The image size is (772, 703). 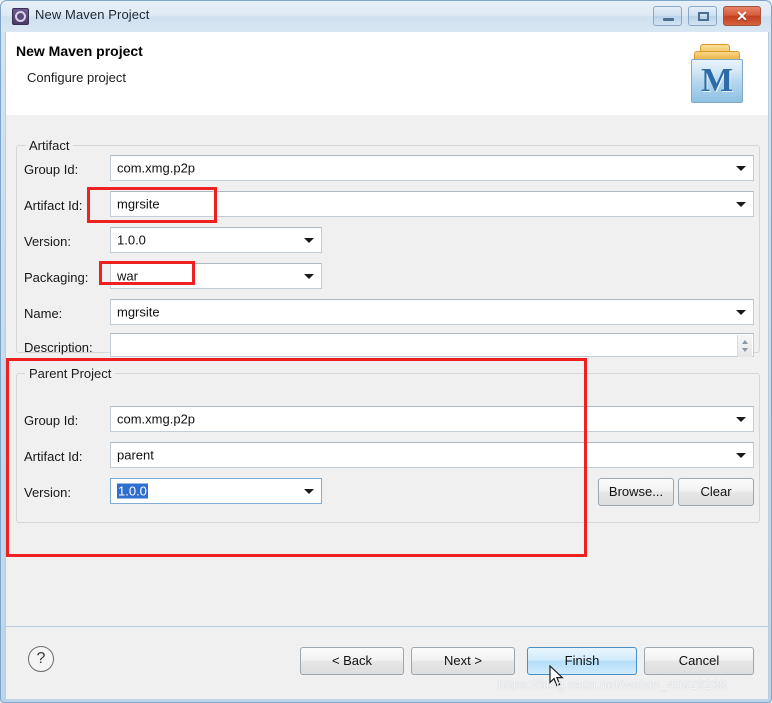 I want to click on parent-artifact-id-label: Artifact Id:, so click(x=53, y=456).